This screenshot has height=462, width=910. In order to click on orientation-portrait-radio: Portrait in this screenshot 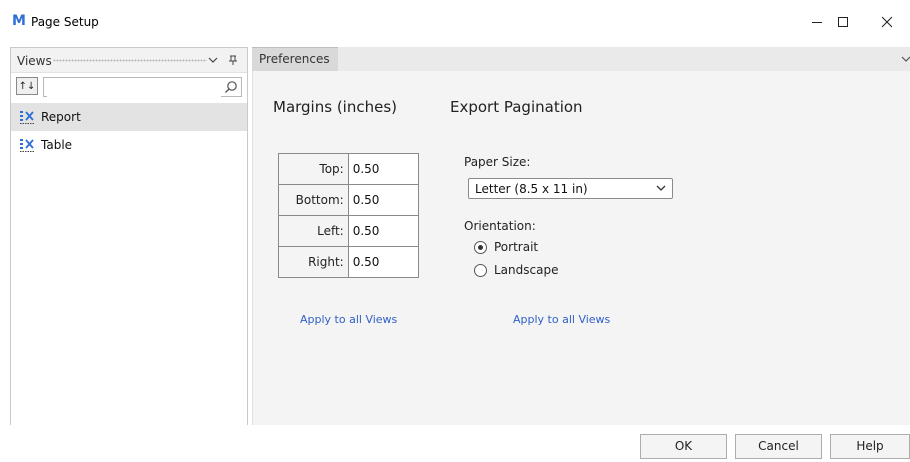, I will do `click(506, 247)`.